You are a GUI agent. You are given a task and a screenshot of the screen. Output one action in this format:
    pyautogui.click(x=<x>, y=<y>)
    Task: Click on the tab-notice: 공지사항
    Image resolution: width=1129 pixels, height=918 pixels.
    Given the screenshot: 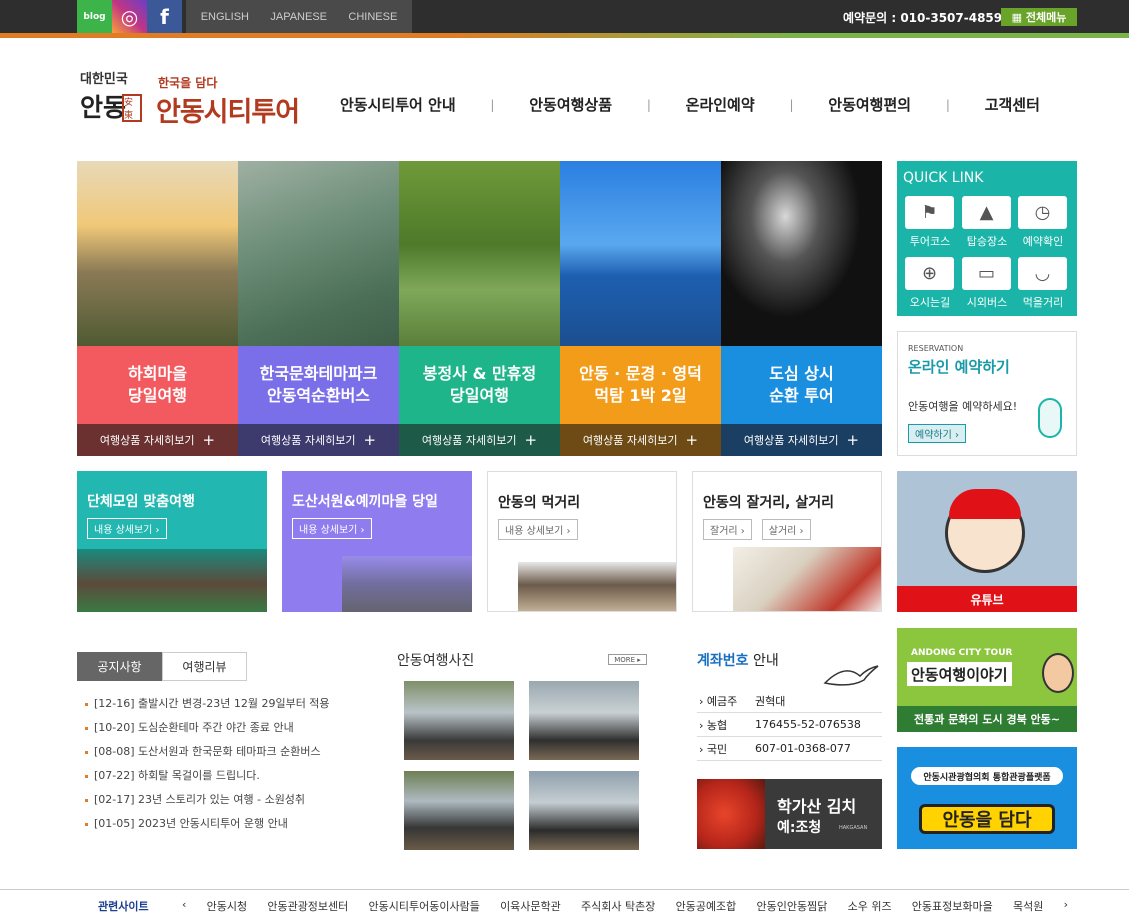 What is the action you would take?
    pyautogui.click(x=119, y=666)
    